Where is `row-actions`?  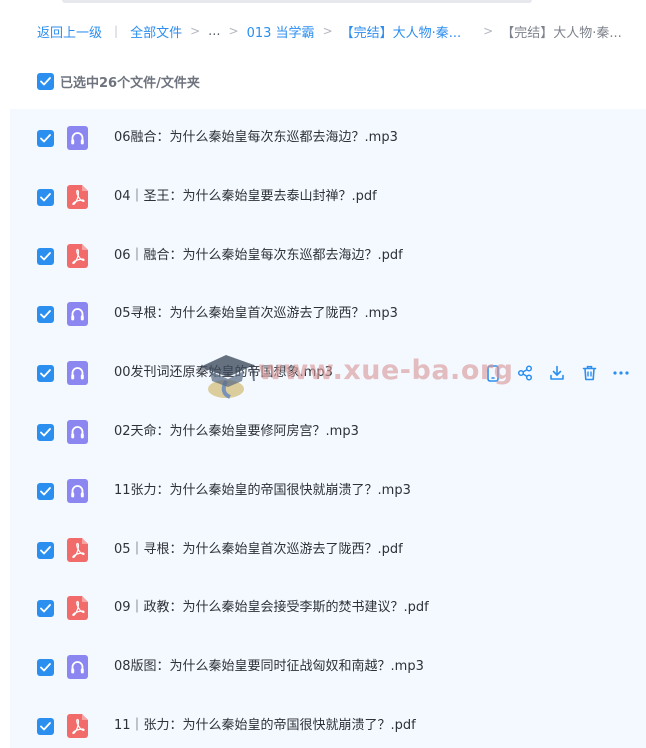 row-actions is located at coordinates (564, 373).